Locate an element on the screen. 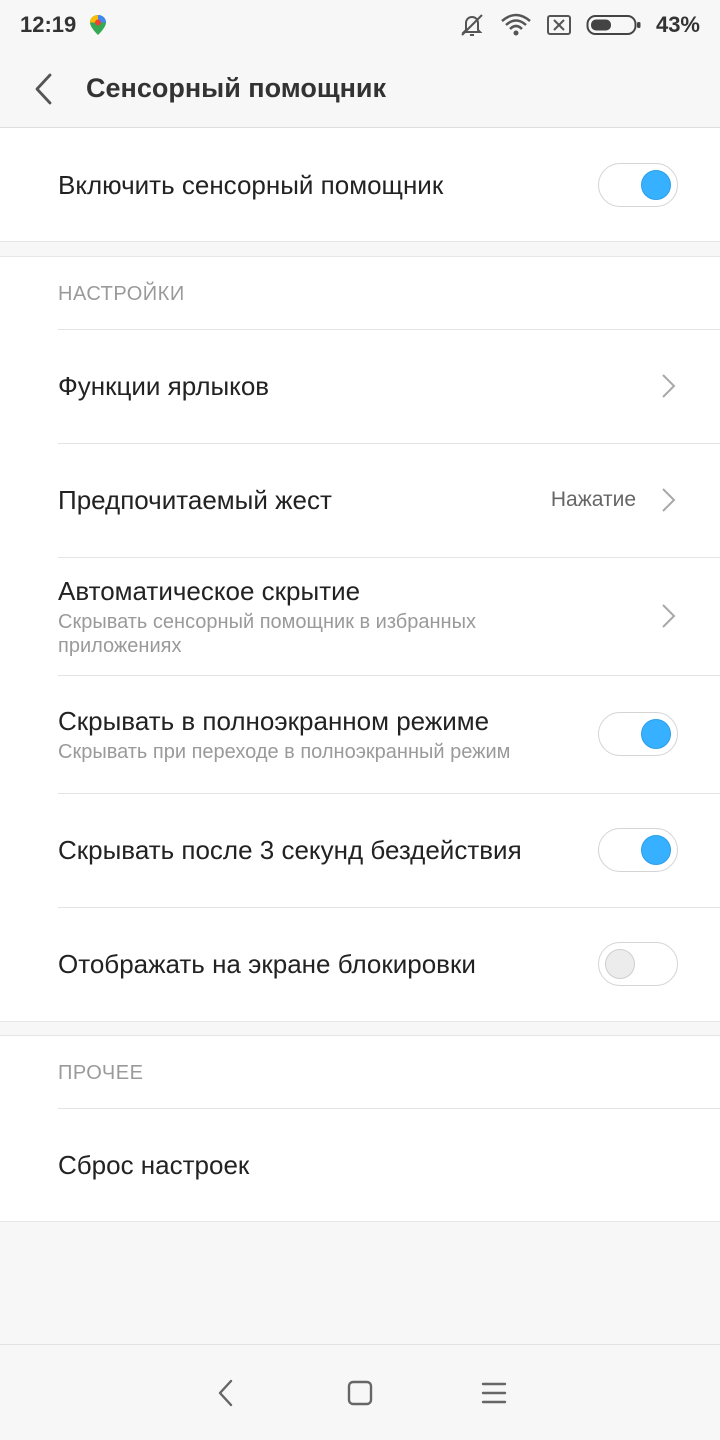 The image size is (720, 1440). battery-percent: 43% is located at coordinates (677, 24).